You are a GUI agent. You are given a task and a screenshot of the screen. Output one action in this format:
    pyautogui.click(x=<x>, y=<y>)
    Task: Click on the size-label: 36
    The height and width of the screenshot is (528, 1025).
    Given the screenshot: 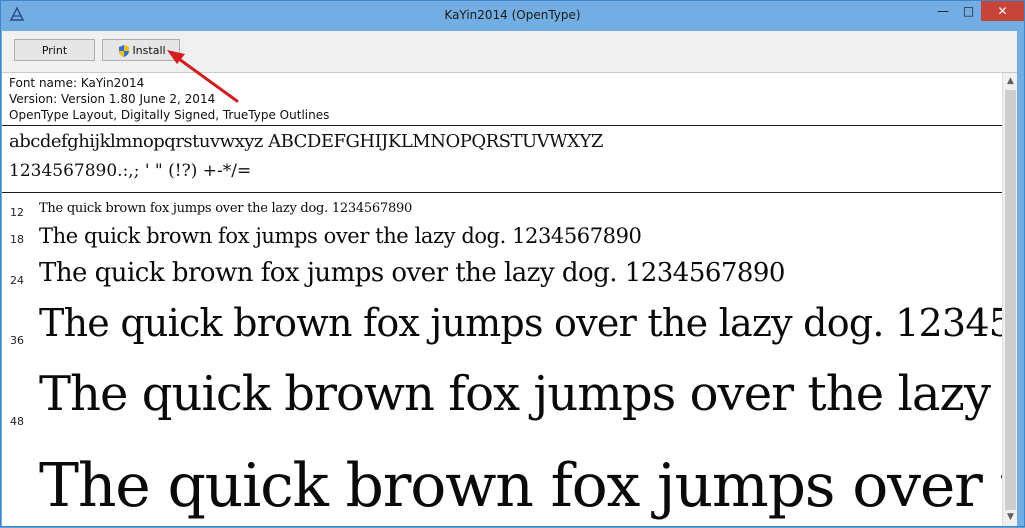 What is the action you would take?
    pyautogui.click(x=17, y=340)
    